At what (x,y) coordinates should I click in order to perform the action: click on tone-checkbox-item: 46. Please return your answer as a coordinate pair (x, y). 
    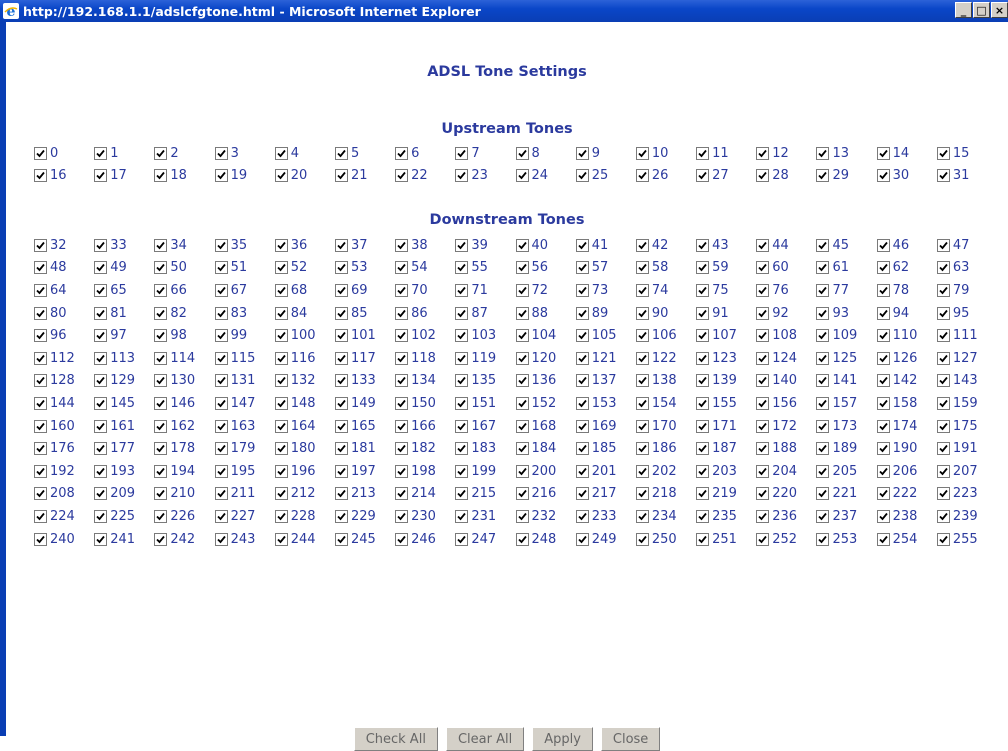
    Looking at the image, I should click on (906, 245).